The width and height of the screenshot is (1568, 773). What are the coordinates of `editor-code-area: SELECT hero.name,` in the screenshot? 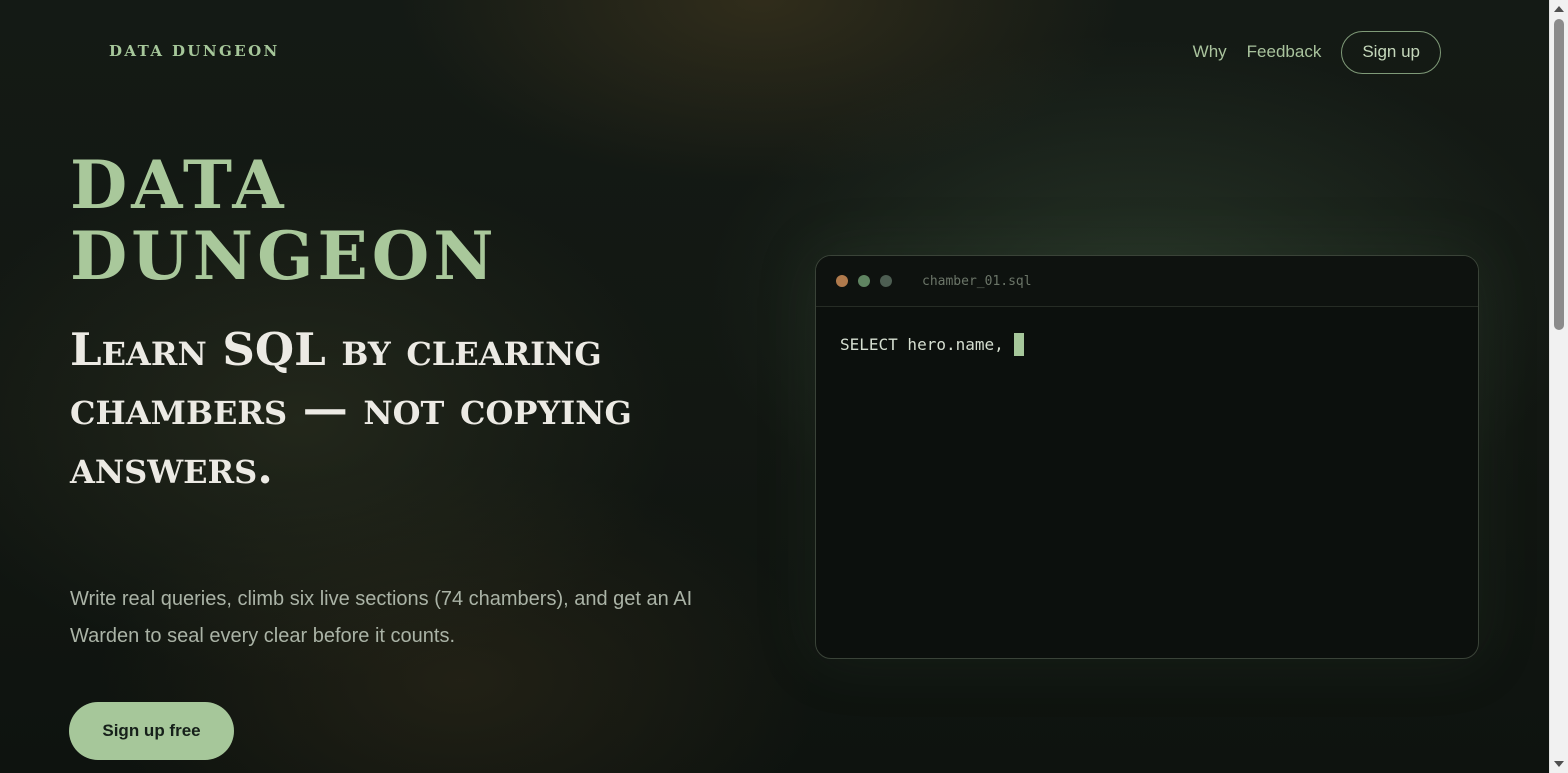 It's located at (1147, 344).